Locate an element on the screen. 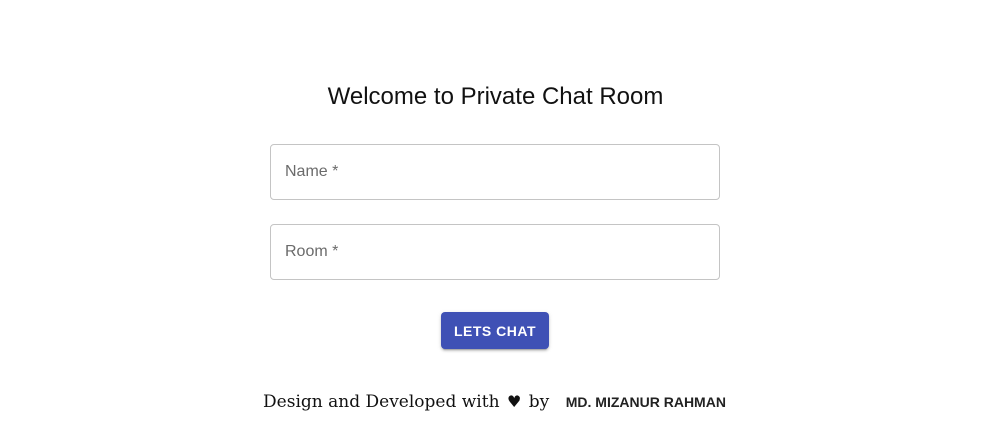 The height and width of the screenshot is (433, 991). footer-text-before: Design and Developed with is located at coordinates (381, 402).